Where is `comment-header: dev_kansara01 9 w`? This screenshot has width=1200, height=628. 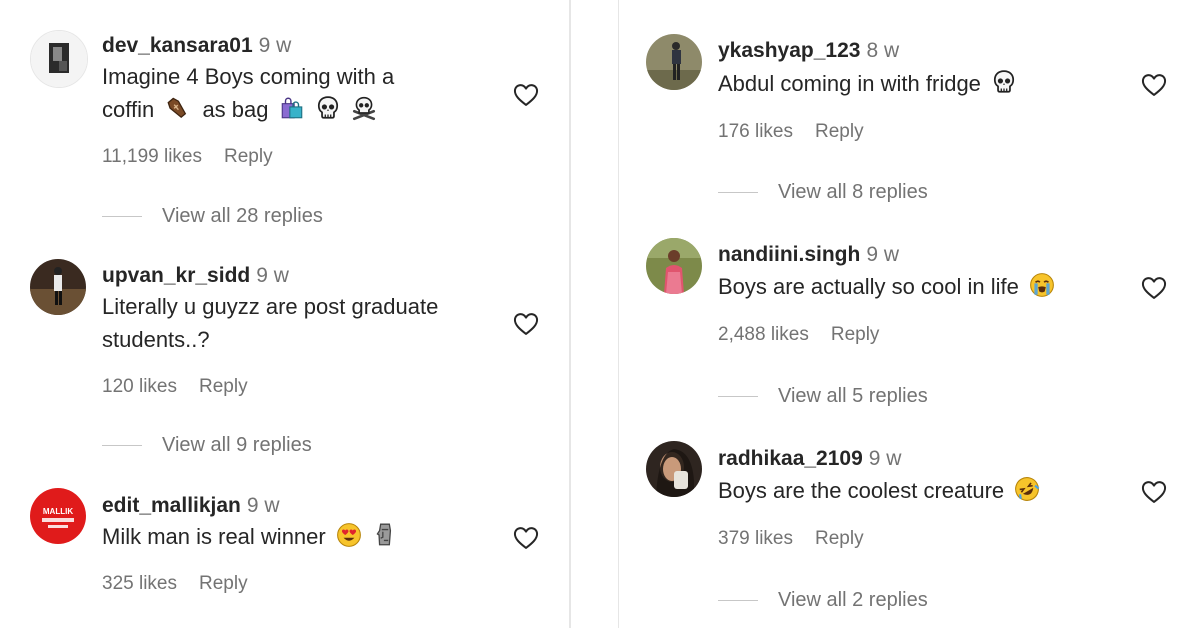 comment-header: dev_kansara01 9 w is located at coordinates (196, 46).